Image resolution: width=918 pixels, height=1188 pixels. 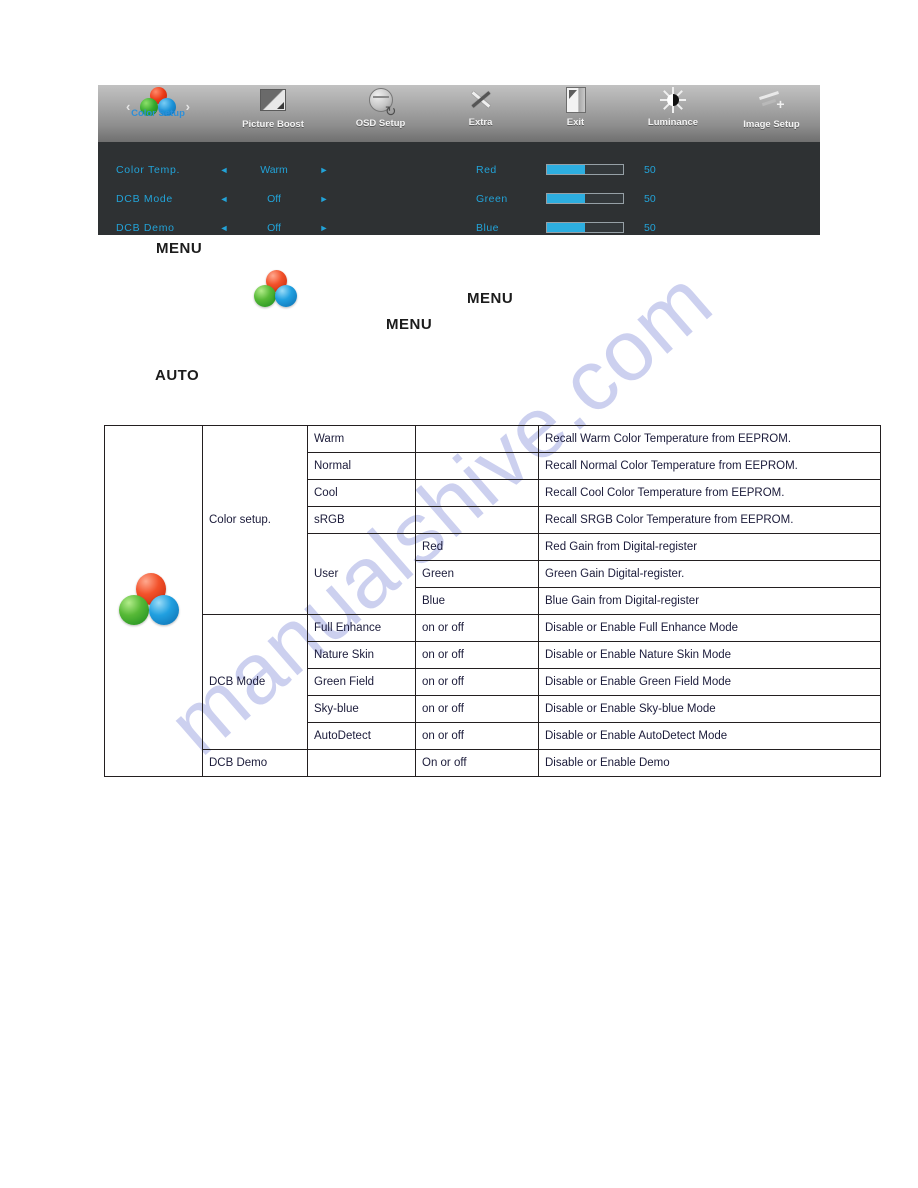 I want to click on osd-tab-label: Picture Boost, so click(x=273, y=124).